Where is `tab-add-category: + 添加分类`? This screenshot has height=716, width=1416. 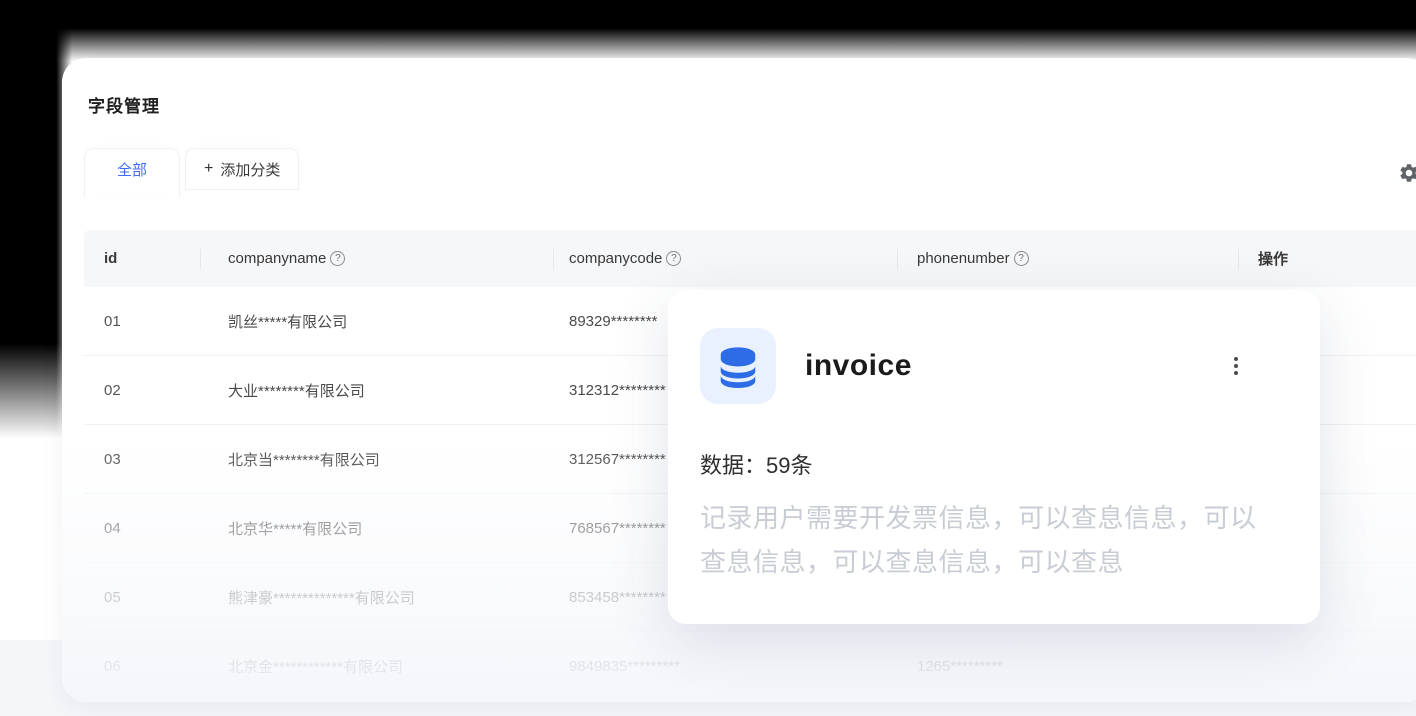
tab-add-category: + 添加分类 is located at coordinates (242, 169).